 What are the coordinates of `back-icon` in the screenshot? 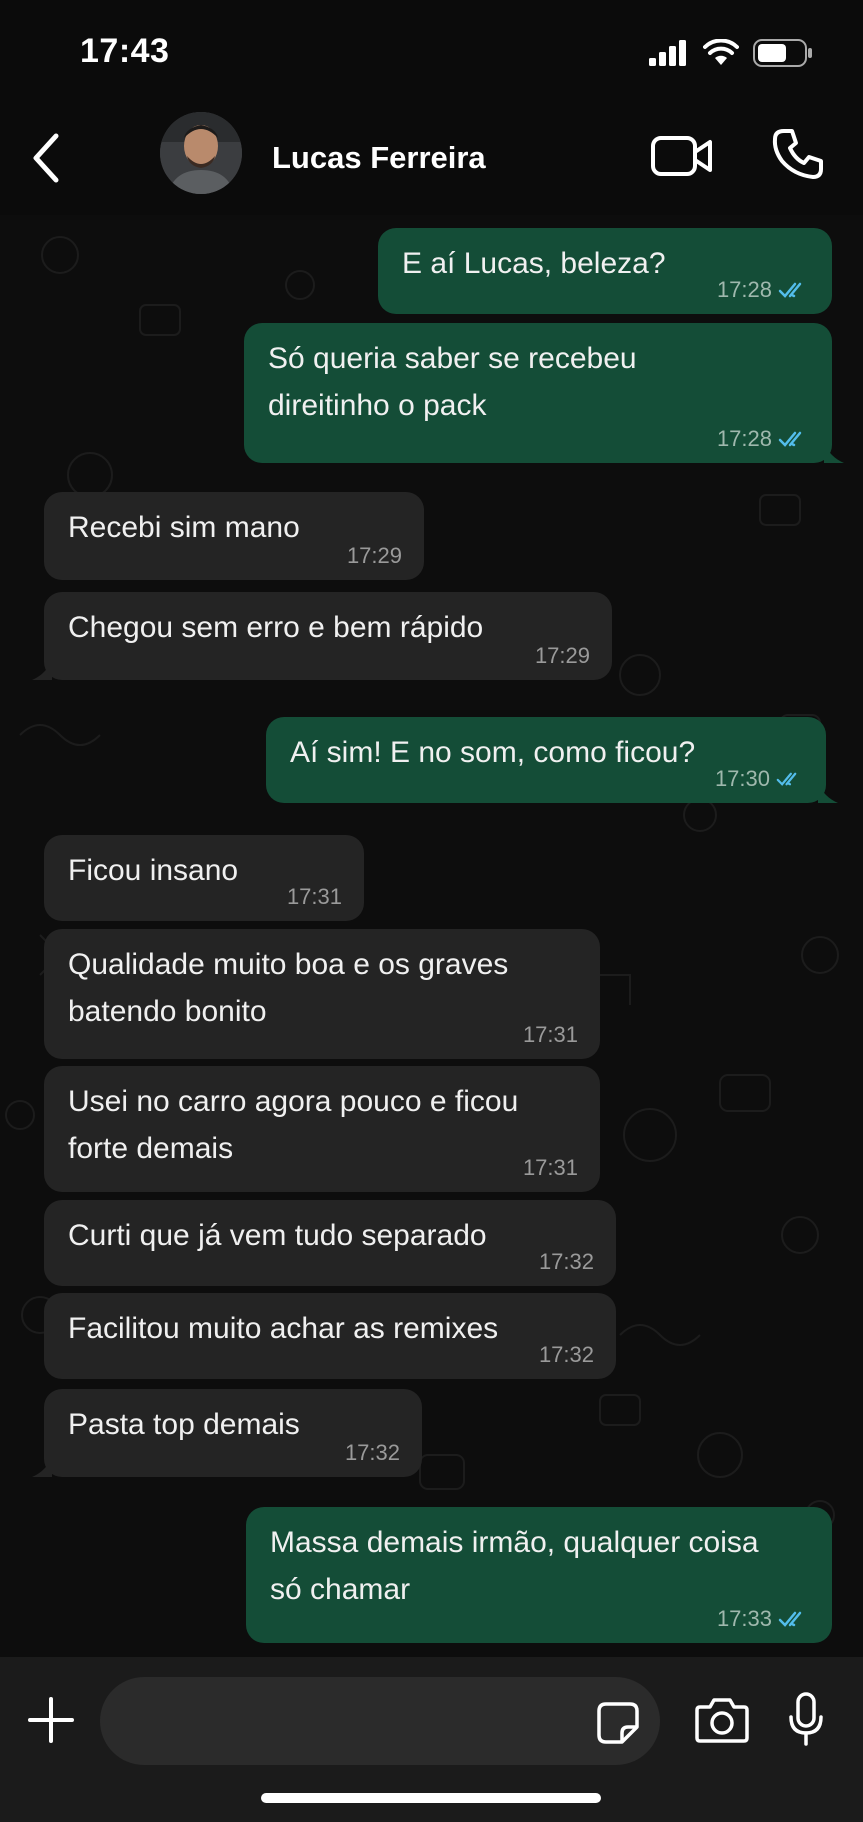 It's located at (46, 158).